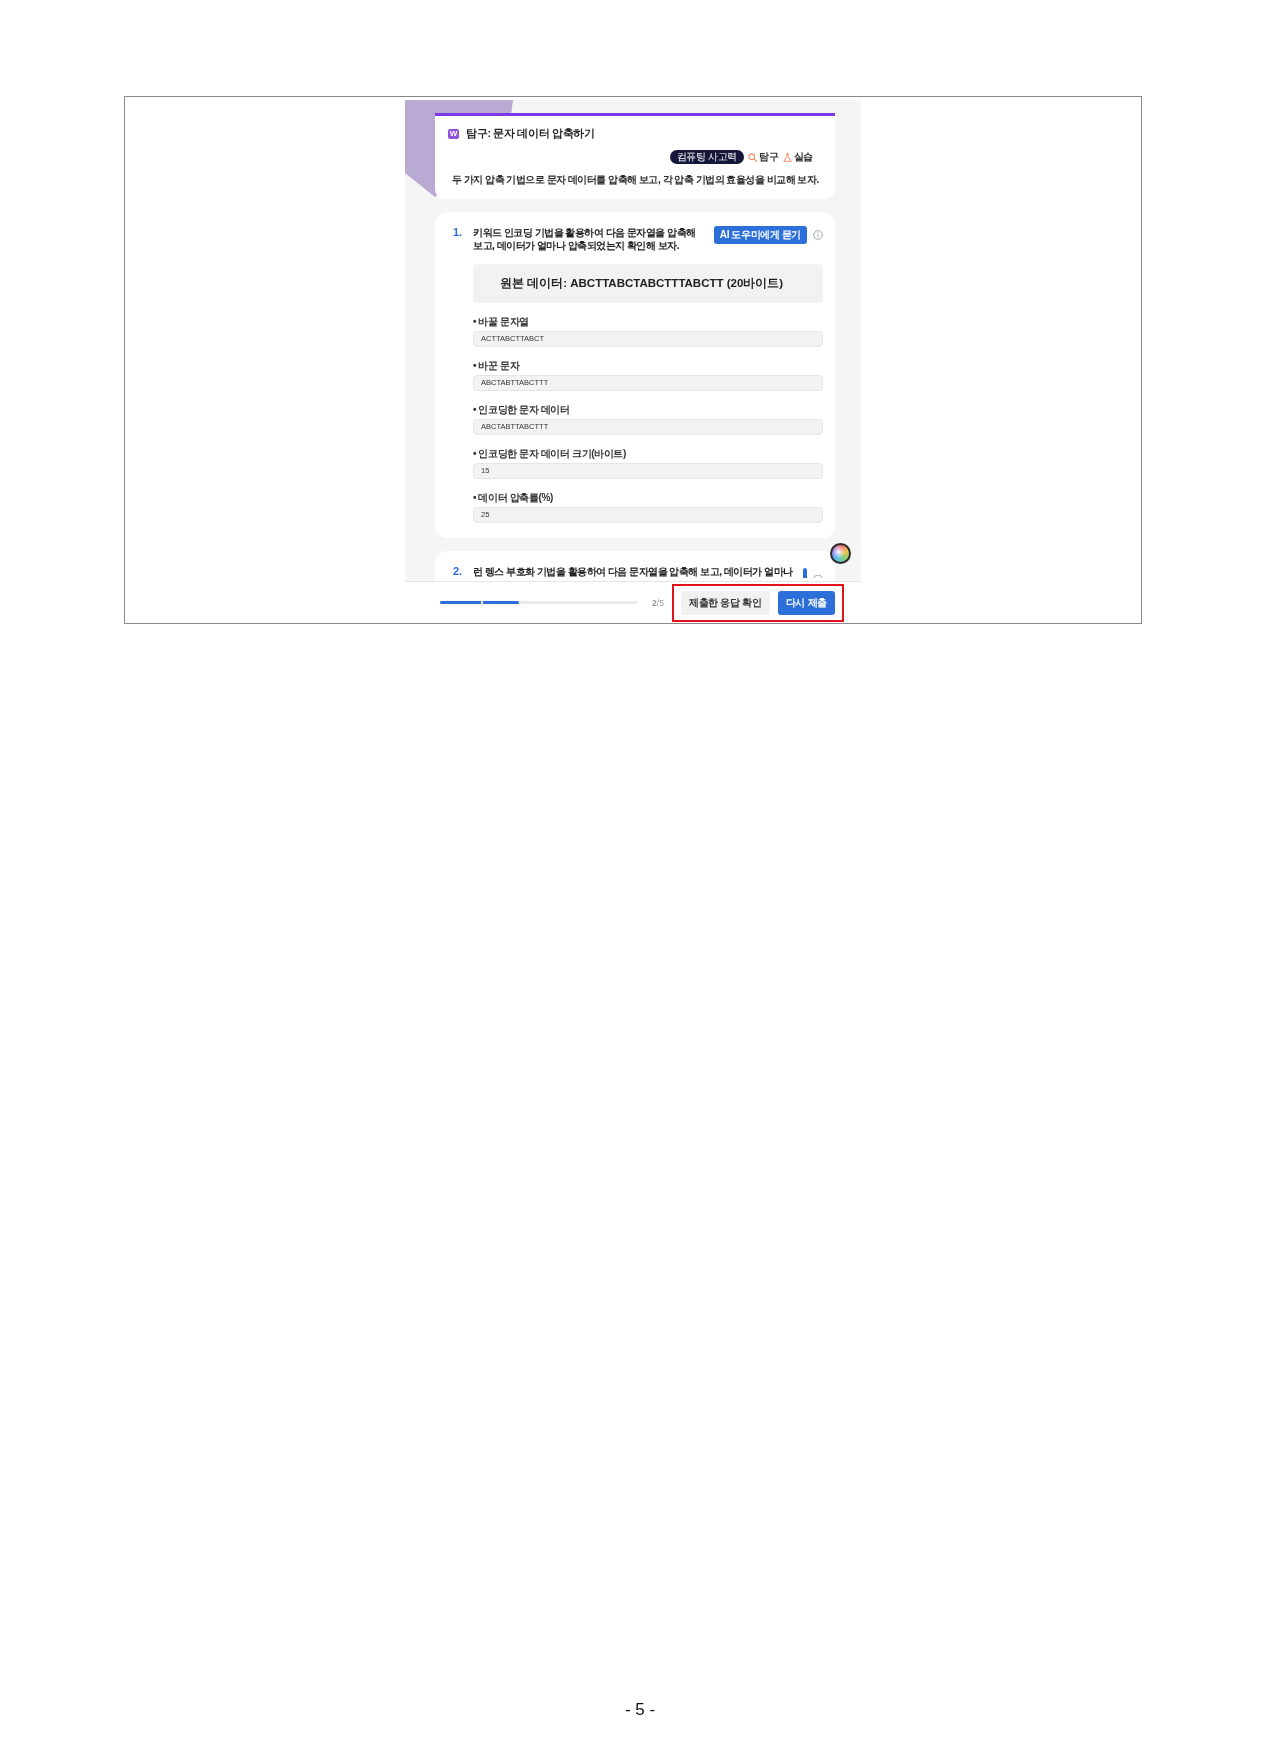  Describe the element at coordinates (725, 602) in the screenshot. I see `view-response-button: 제출한 응답 확인` at that location.